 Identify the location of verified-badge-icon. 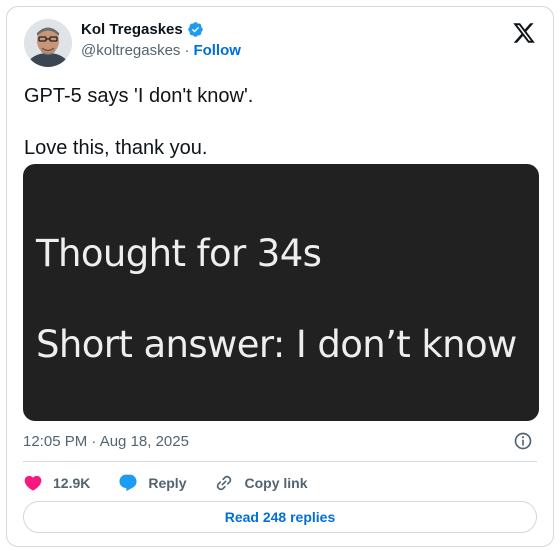
(195, 29).